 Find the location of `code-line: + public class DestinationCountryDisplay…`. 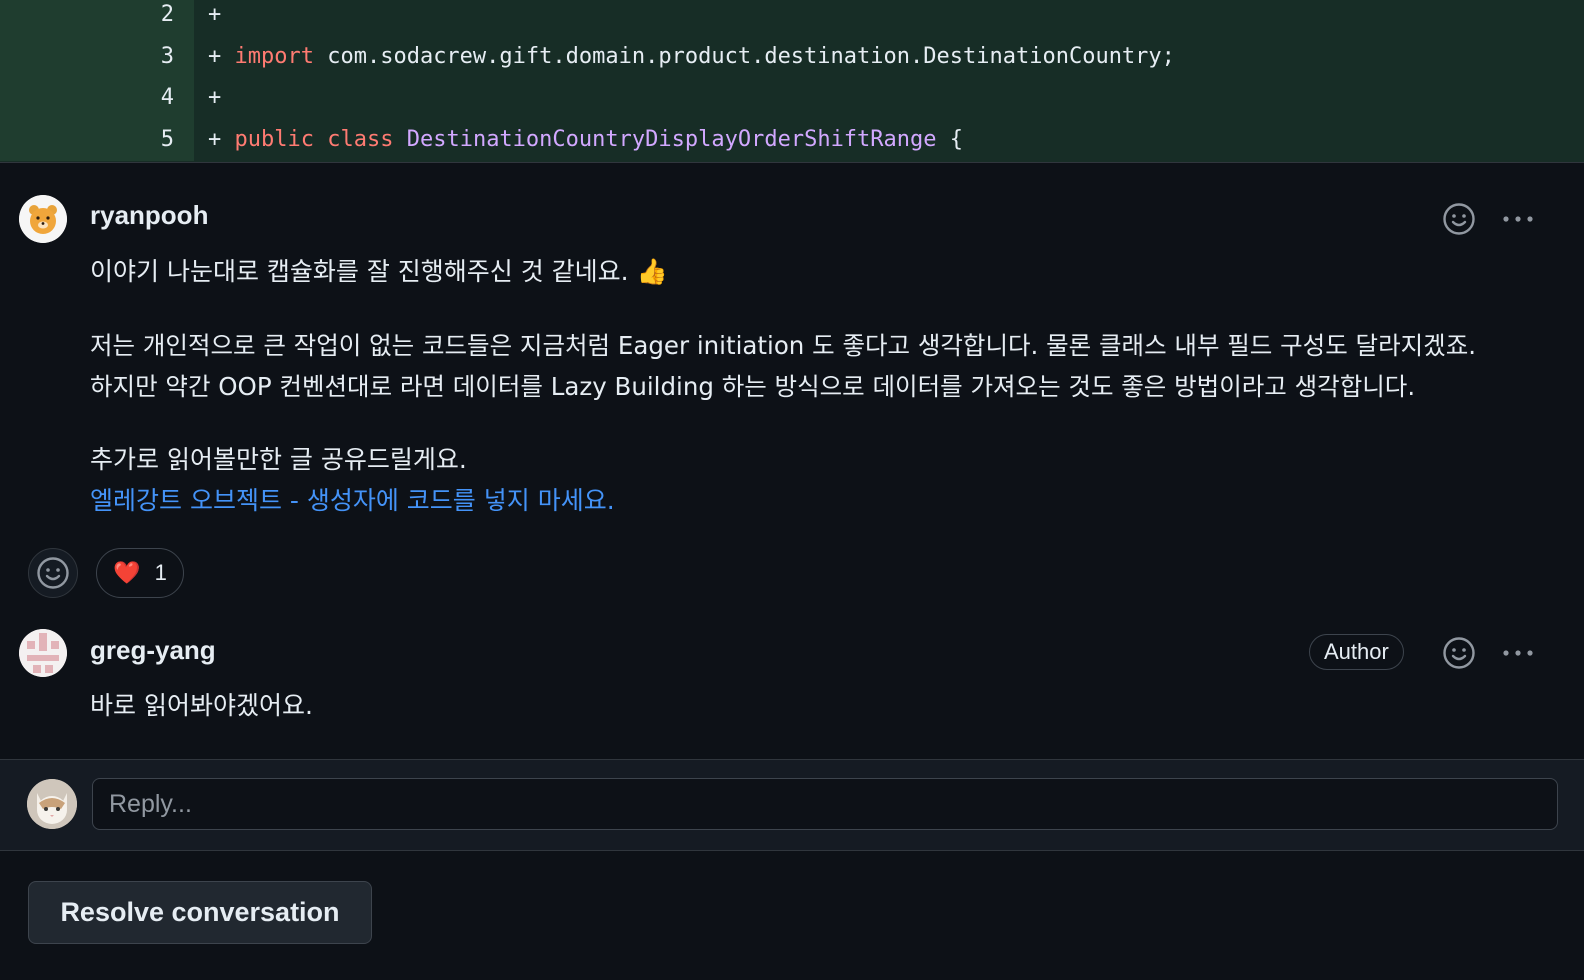

code-line: + public class DestinationCountryDisplay… is located at coordinates (586, 139).